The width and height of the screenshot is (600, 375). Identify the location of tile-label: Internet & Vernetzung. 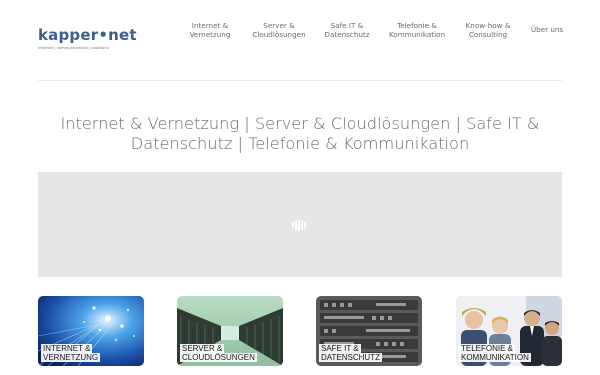
(71, 353).